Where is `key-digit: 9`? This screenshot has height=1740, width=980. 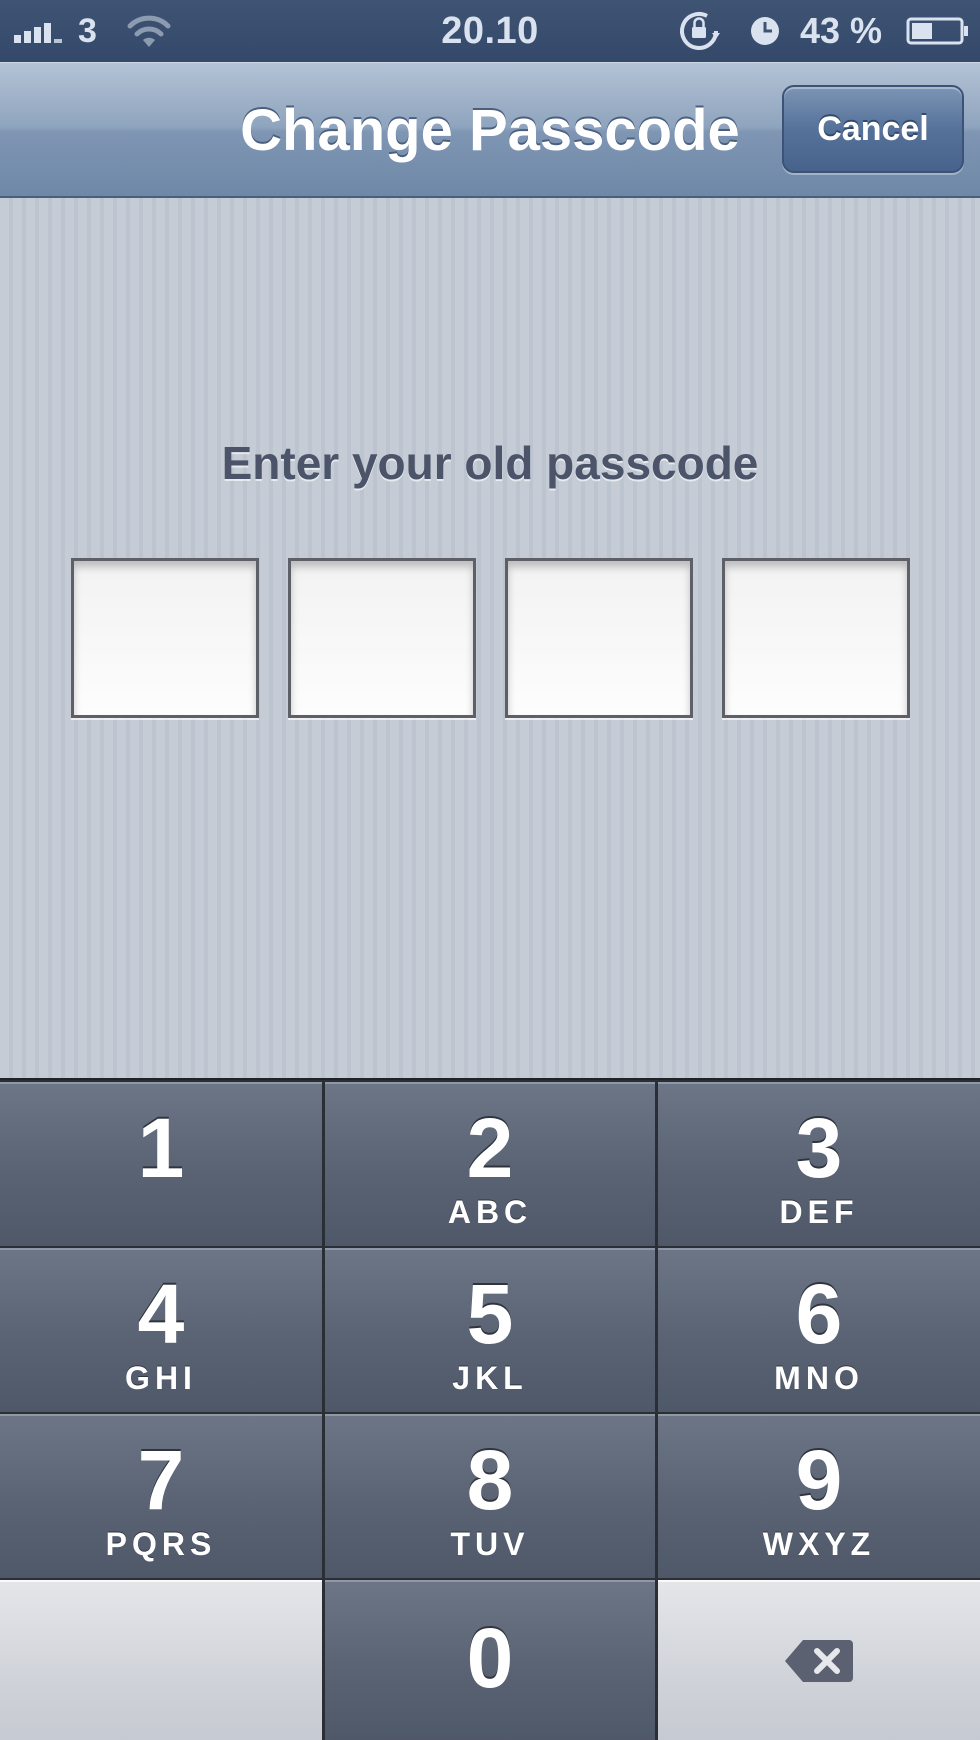
key-digit: 9 is located at coordinates (819, 1480).